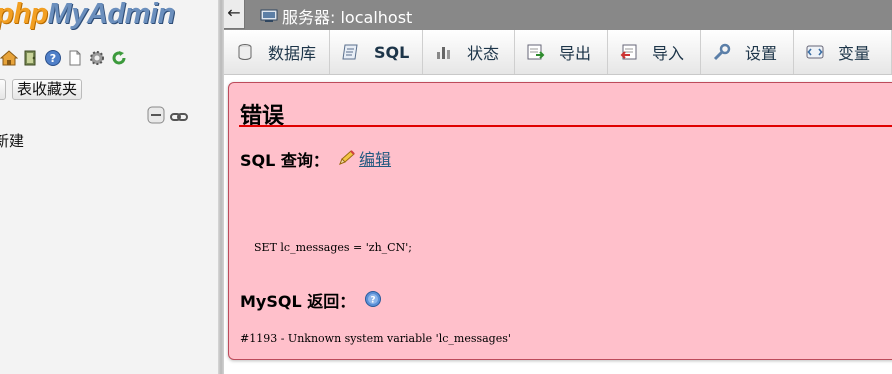 This screenshot has width=892, height=374. I want to click on variables-icon, so click(815, 52).